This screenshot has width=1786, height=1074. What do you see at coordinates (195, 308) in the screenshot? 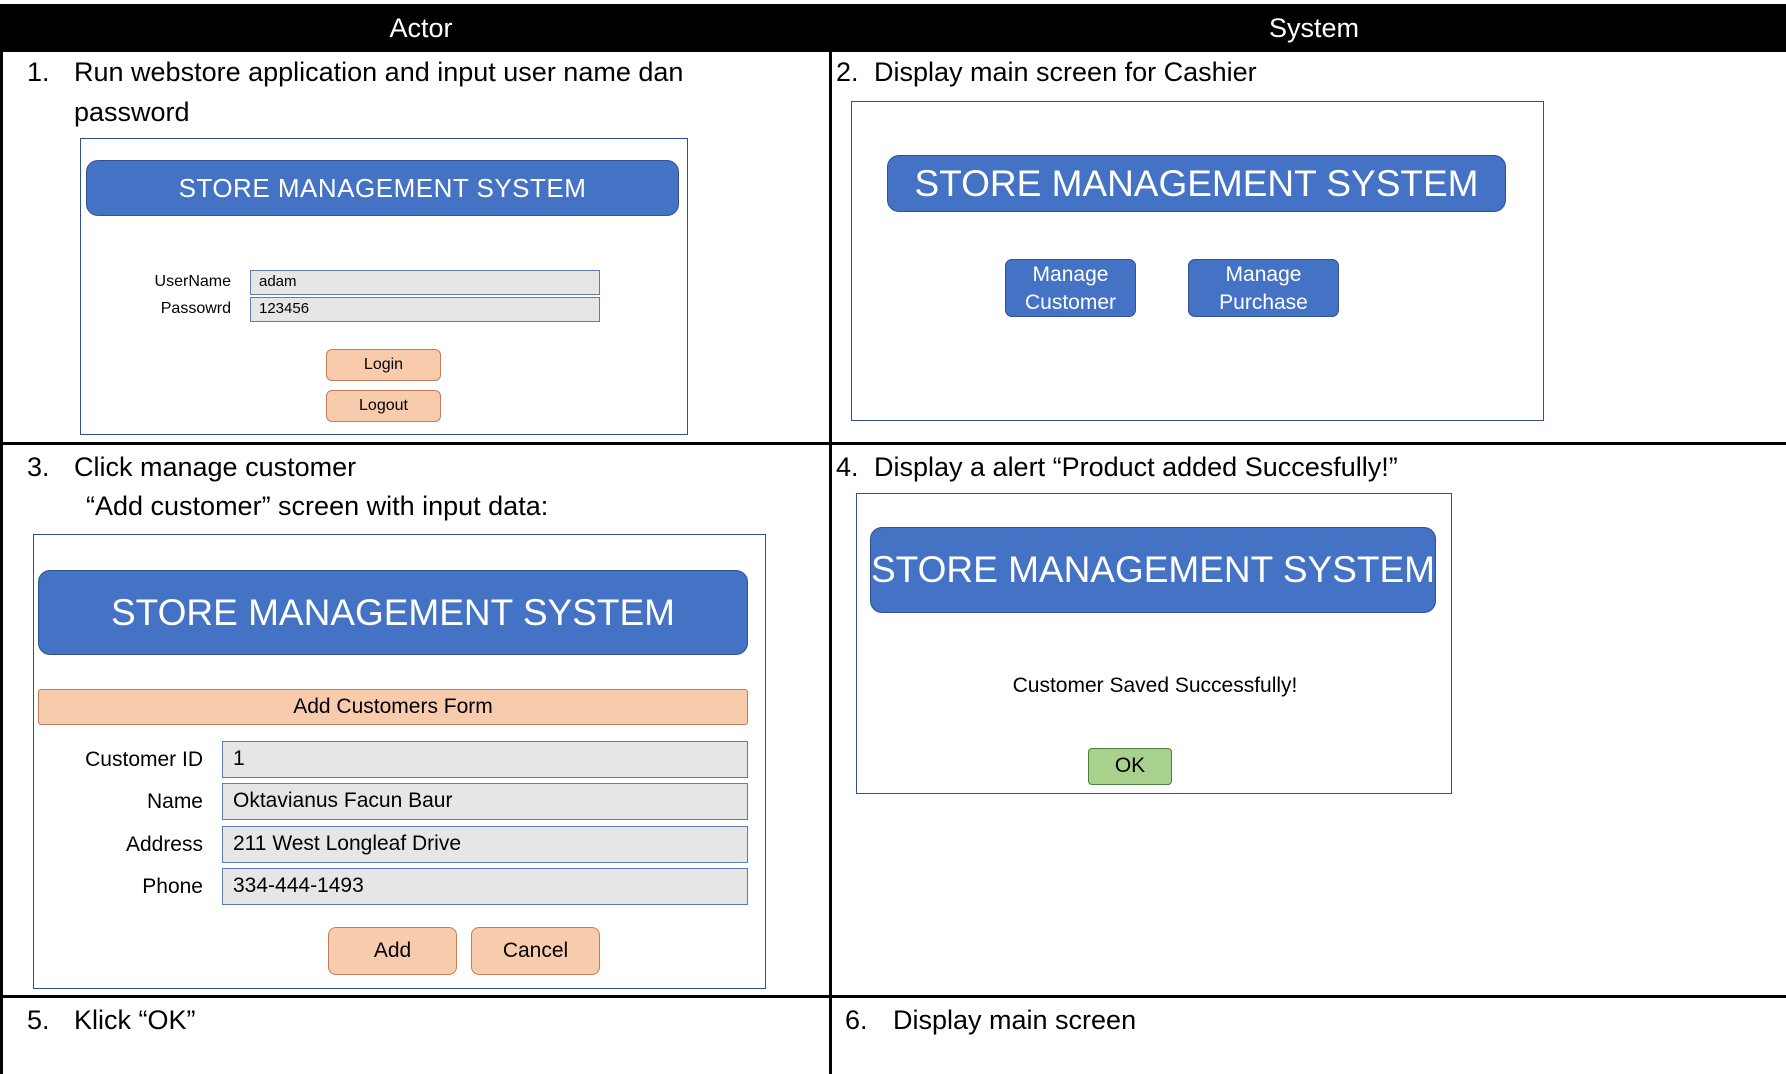
I see `password-label: Passowrd` at bounding box center [195, 308].